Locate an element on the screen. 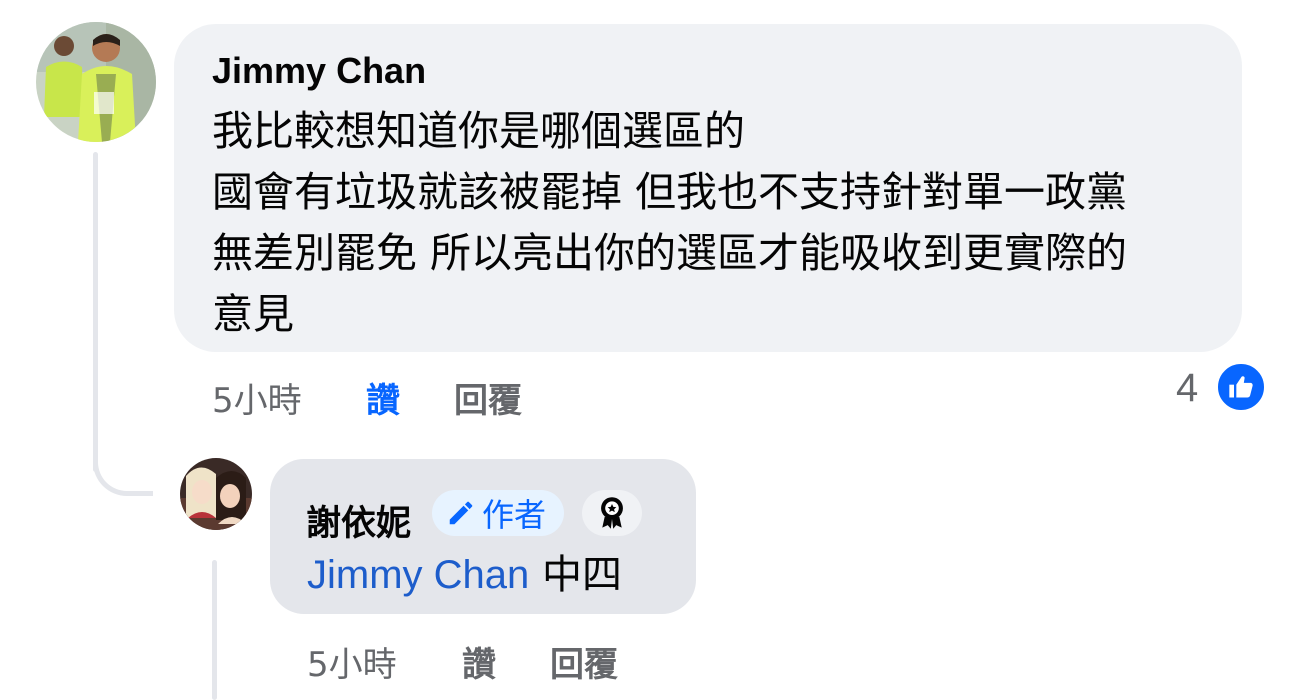 The width and height of the screenshot is (1290, 700). author-badge: 作者 is located at coordinates (498, 513).